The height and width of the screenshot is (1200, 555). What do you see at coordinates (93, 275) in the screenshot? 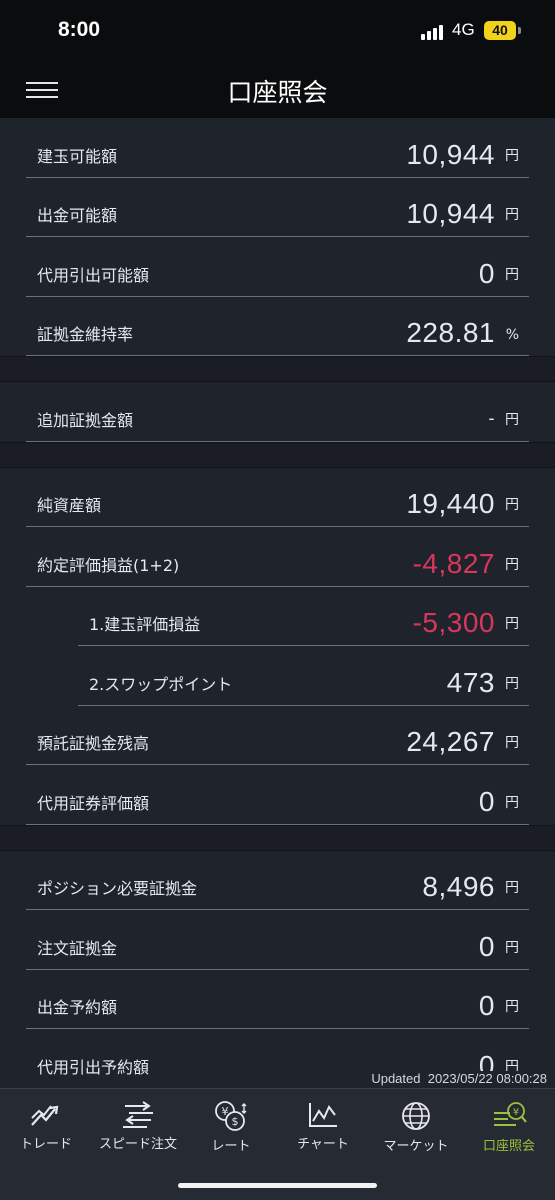
I see `row-label: 代用引出可能額` at bounding box center [93, 275].